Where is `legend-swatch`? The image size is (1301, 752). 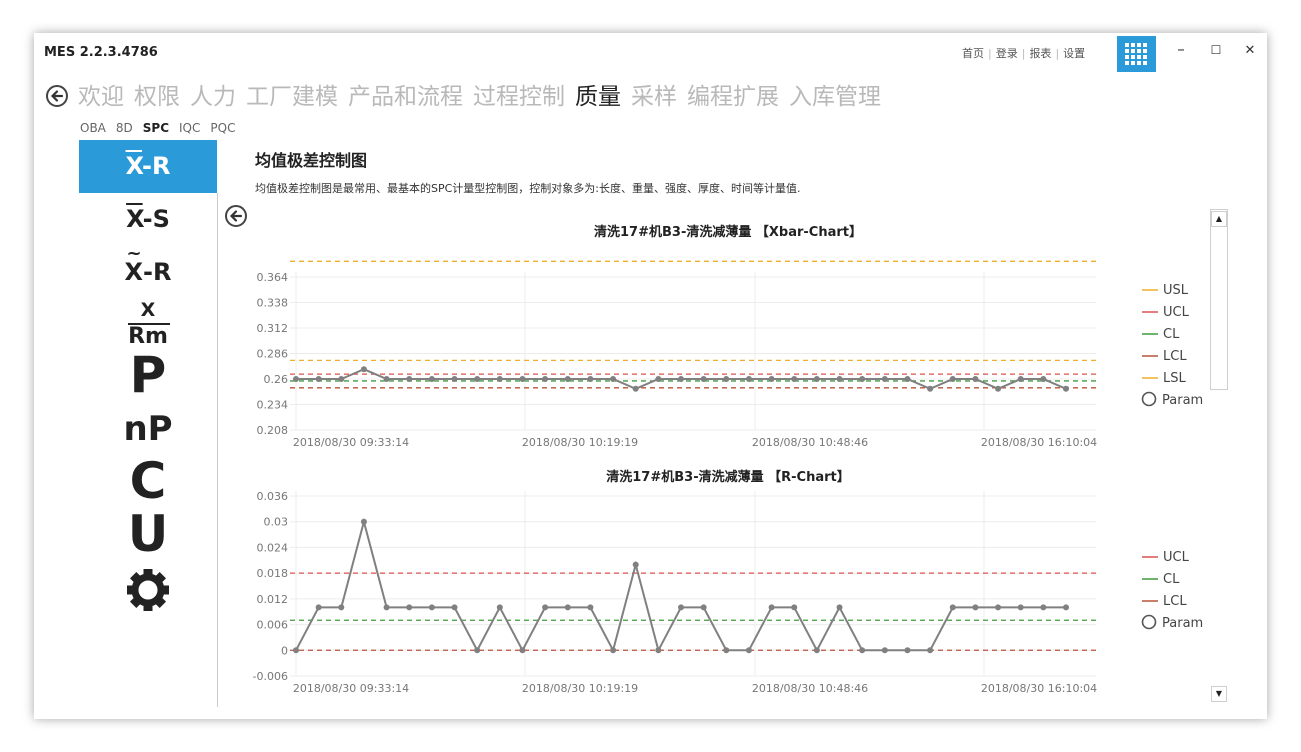
legend-swatch is located at coordinates (1149, 622).